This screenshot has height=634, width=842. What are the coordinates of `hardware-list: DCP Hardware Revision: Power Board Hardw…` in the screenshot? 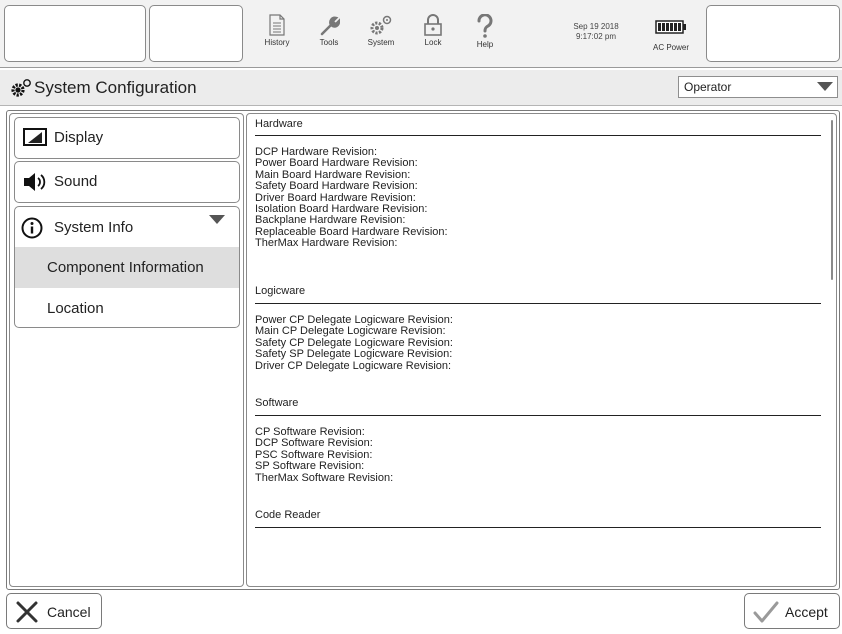 It's located at (351, 198).